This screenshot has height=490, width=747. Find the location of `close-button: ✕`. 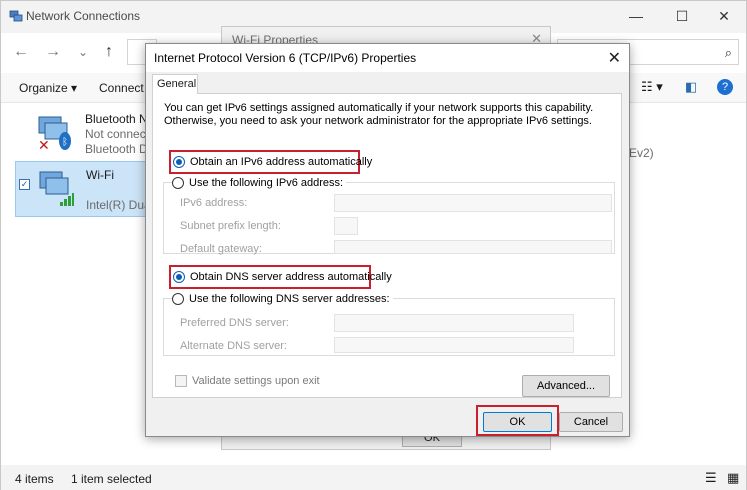

close-button: ✕ is located at coordinates (724, 16).